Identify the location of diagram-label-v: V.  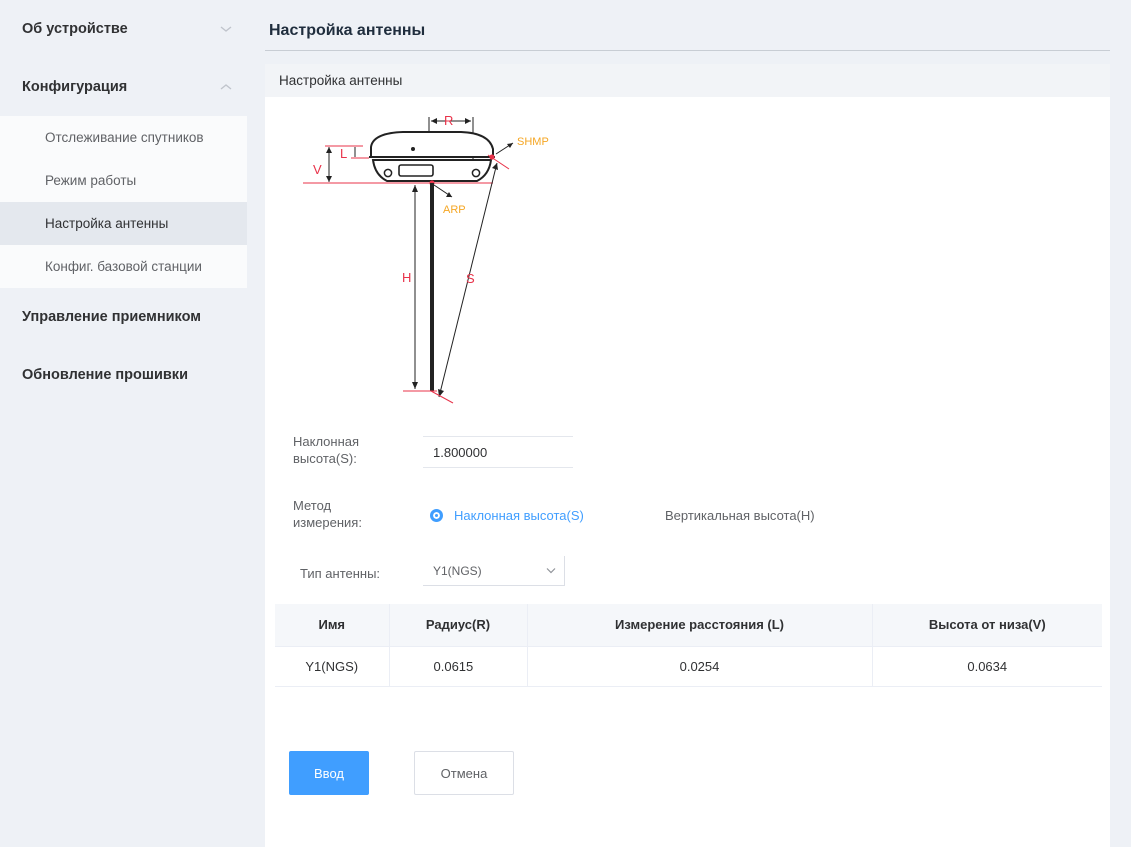
(317, 169).